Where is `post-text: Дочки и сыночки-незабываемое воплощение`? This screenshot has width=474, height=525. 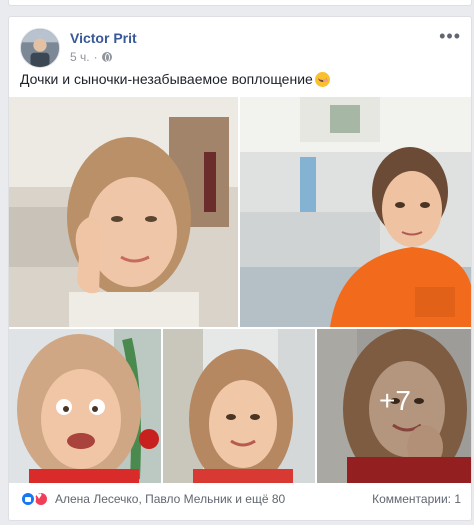 post-text: Дочки и сыночки-незабываемое воплощение is located at coordinates (240, 79).